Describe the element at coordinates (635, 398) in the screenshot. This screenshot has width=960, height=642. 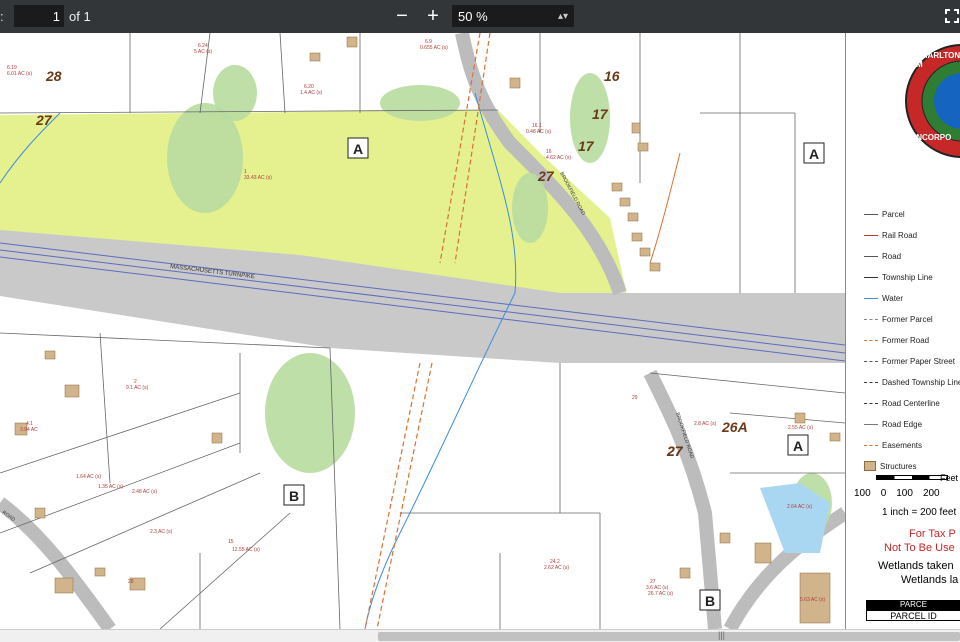
I see `parcel-note: 29` at that location.